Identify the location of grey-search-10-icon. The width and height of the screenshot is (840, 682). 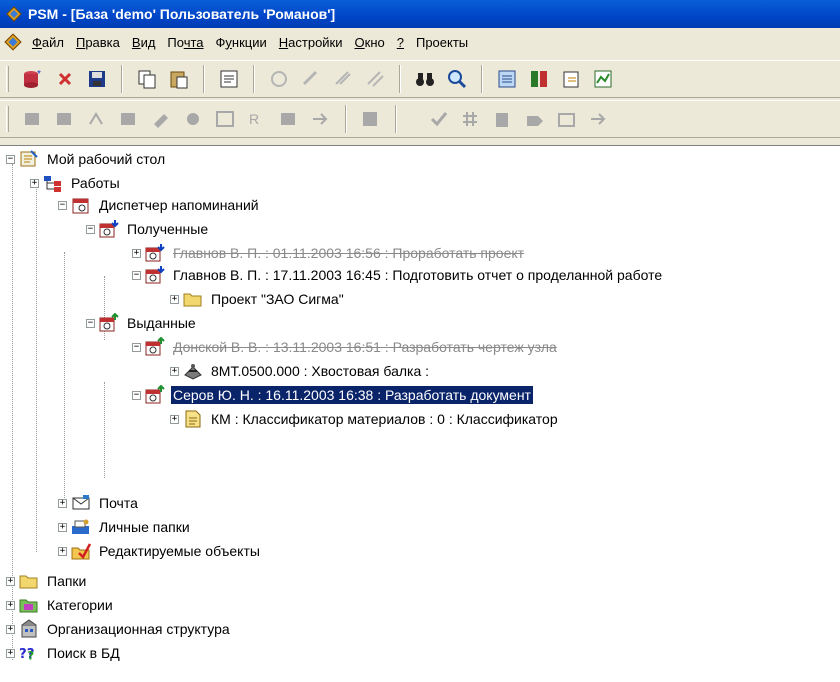
(321, 119).